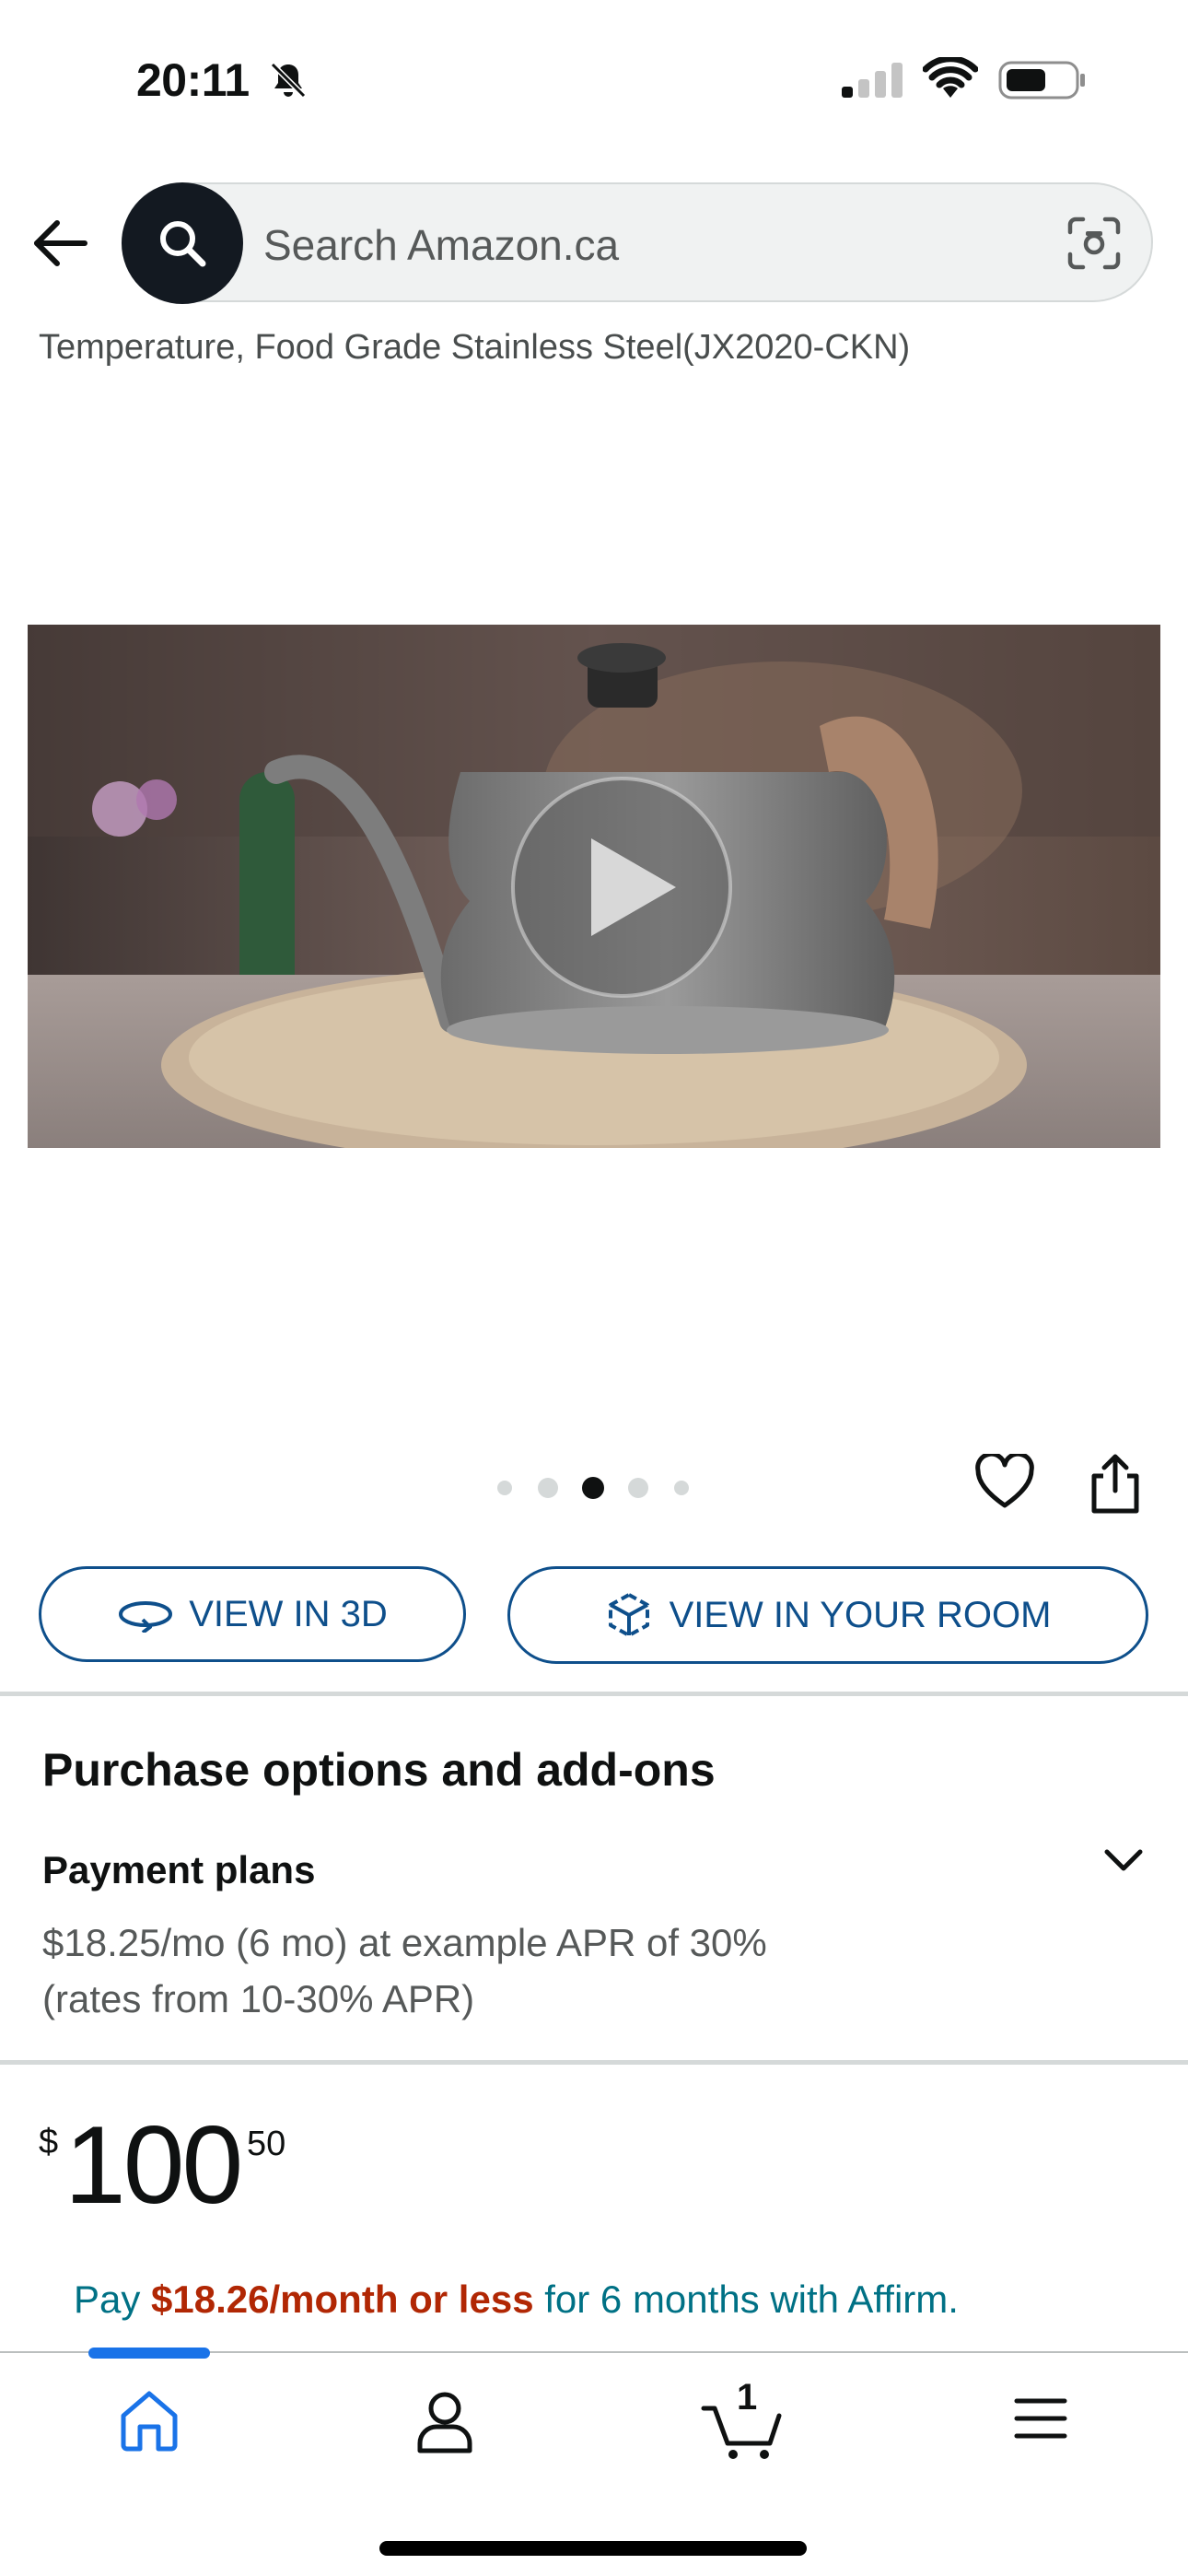 The image size is (1188, 2576). Describe the element at coordinates (379, 1770) in the screenshot. I see `purchase-options-title: Purchase options and add-ons` at that location.